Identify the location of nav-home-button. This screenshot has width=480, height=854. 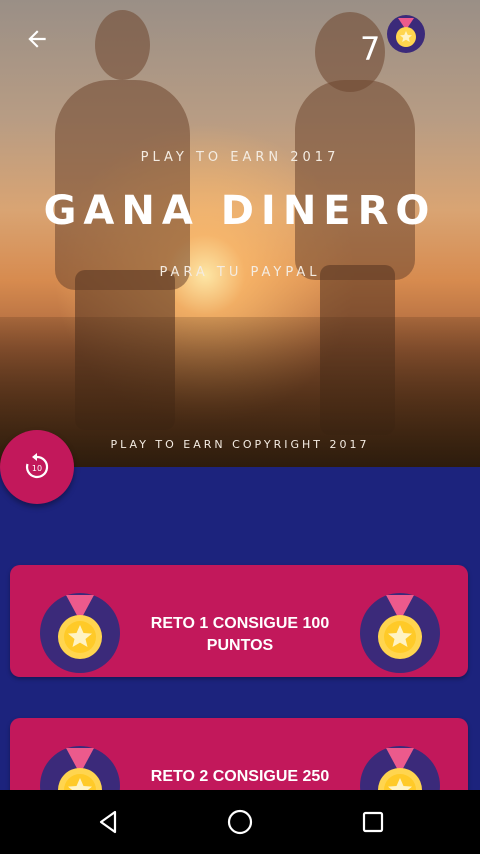
(240, 822).